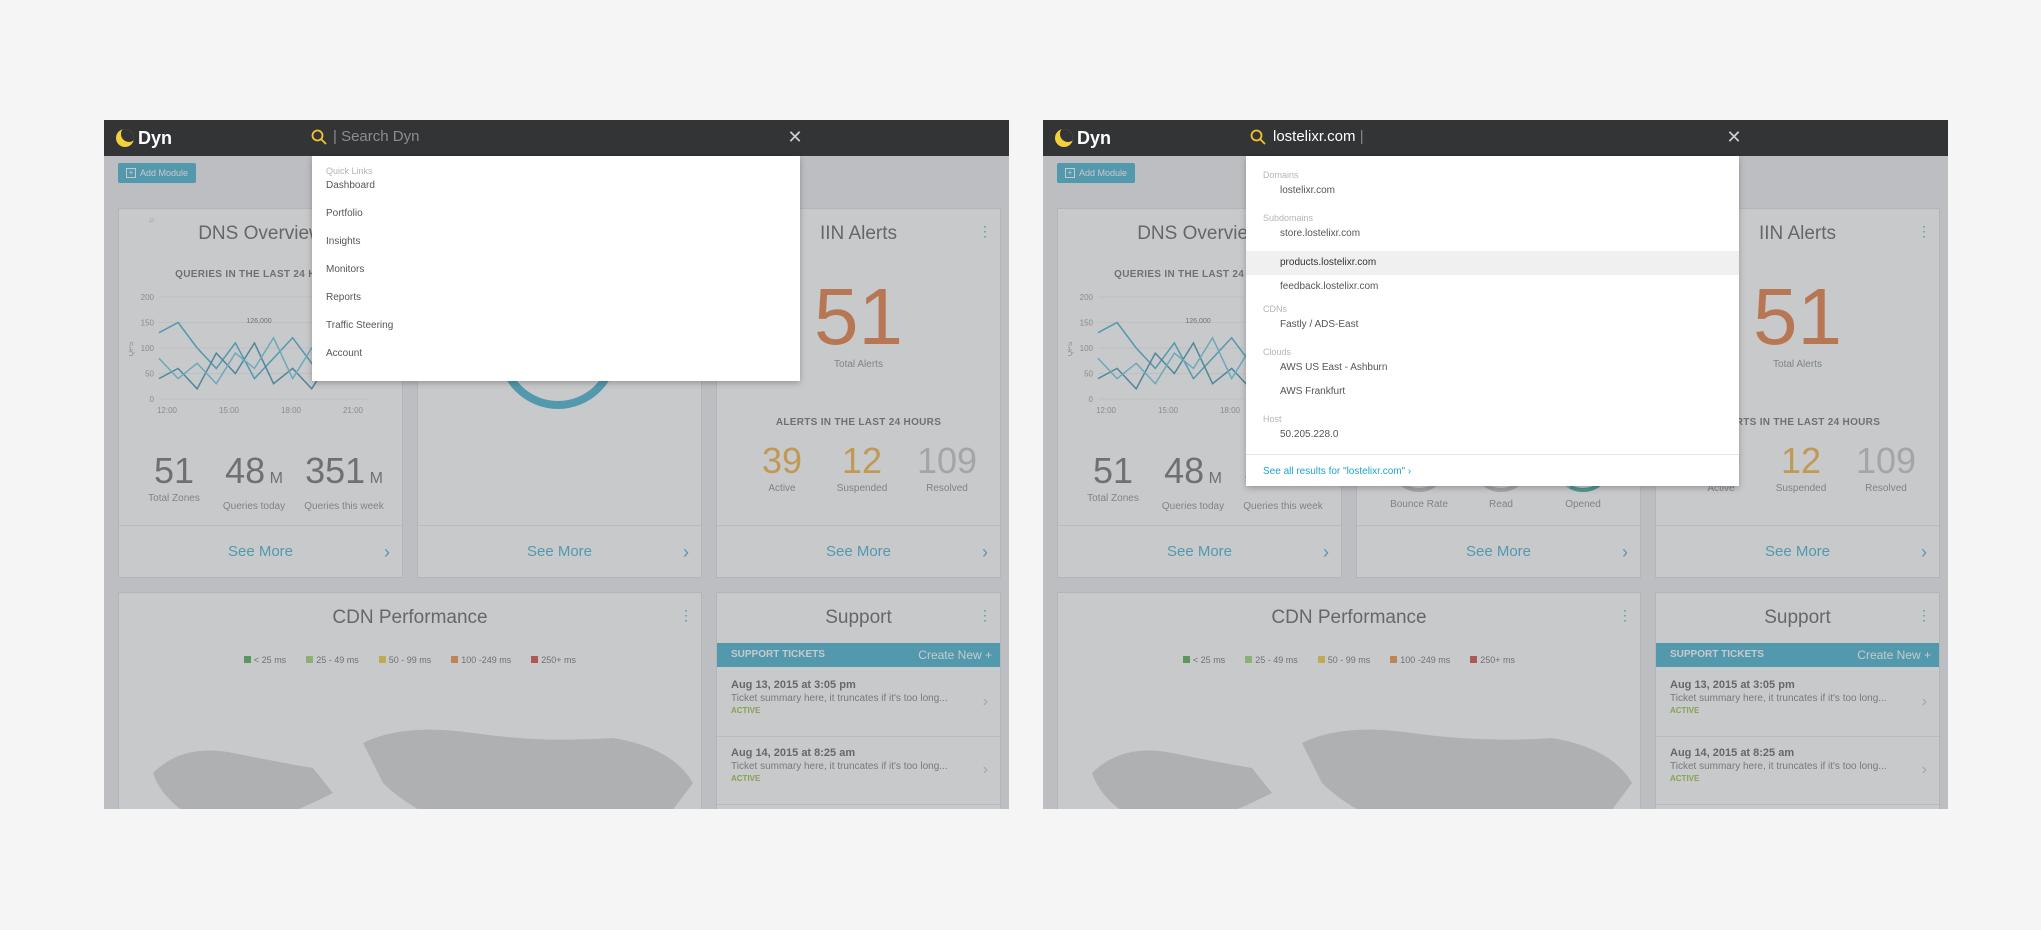 The width and height of the screenshot is (2041, 930). I want to click on result-item: AWS US East - Ashburn, so click(1492, 373).